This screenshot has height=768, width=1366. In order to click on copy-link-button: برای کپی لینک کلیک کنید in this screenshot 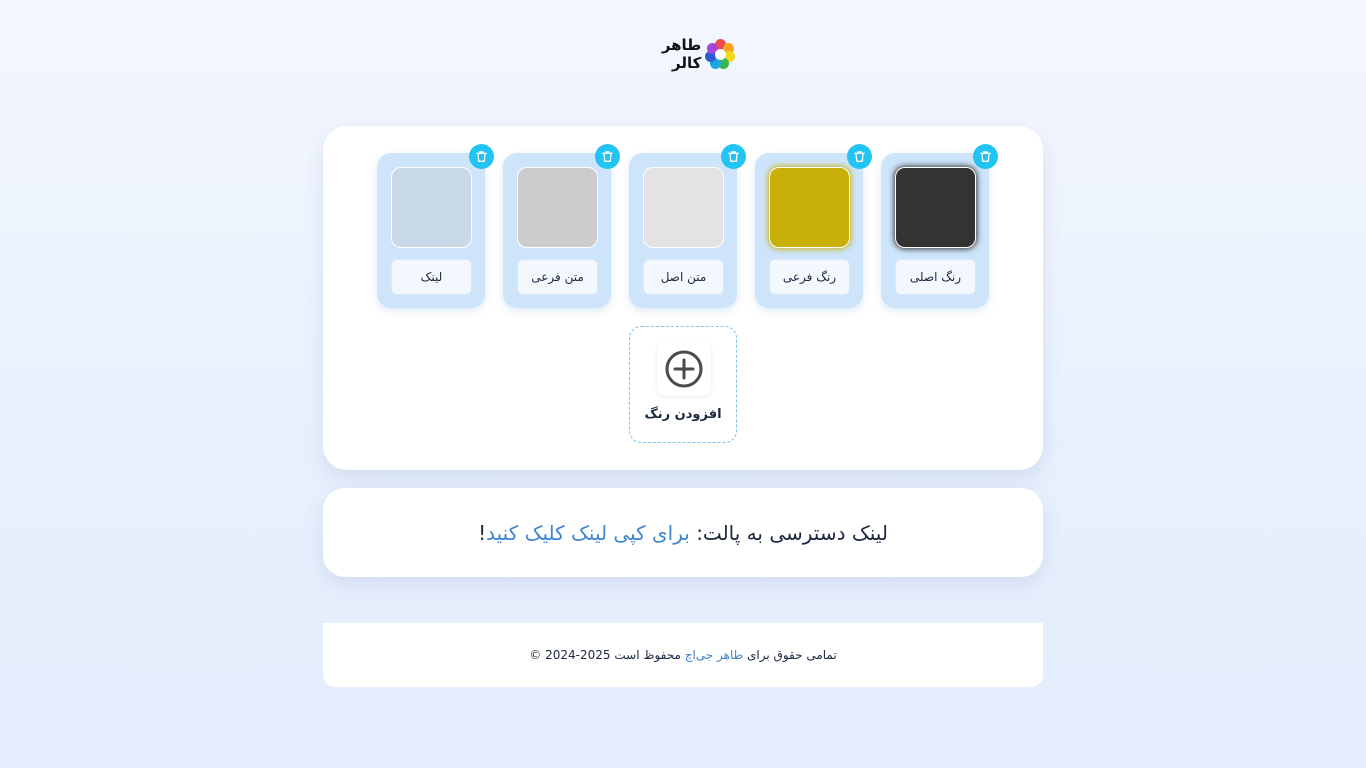, I will do `click(588, 533)`.